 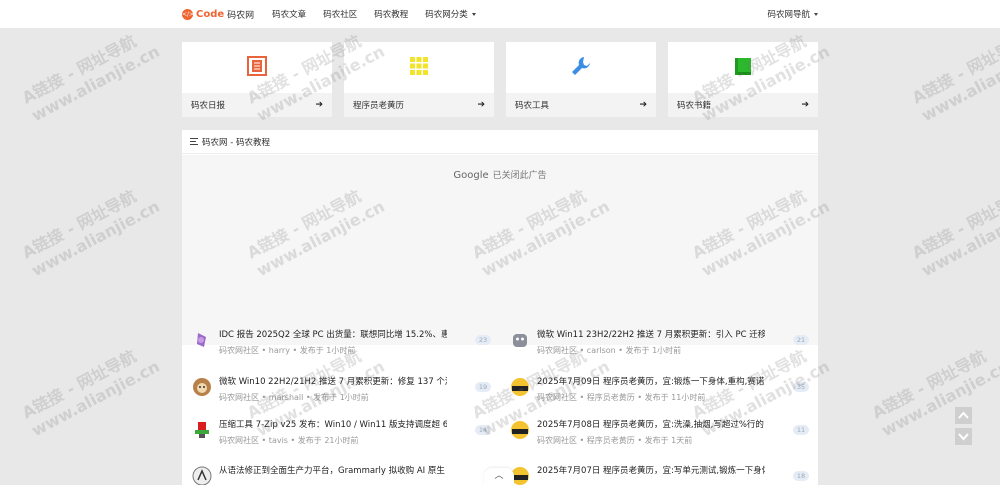 I want to click on book-icon, so click(x=743, y=66).